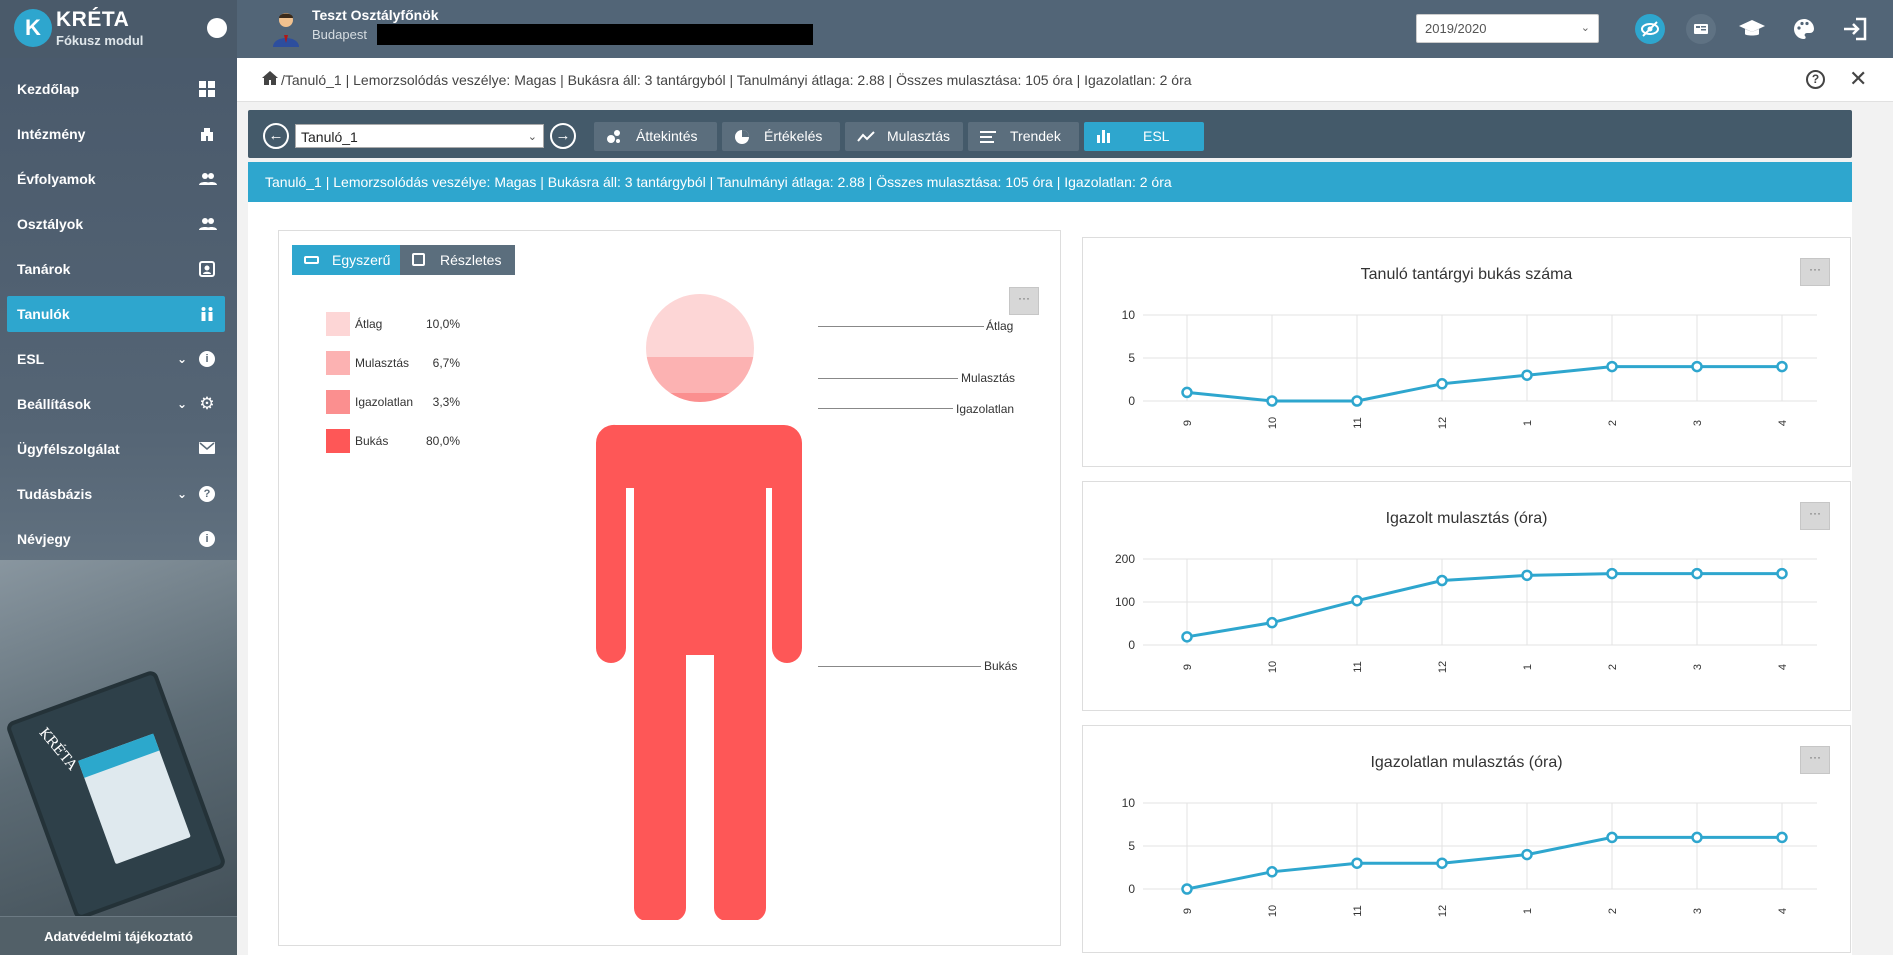 The width and height of the screenshot is (1893, 955). What do you see at coordinates (742, 141) in the screenshot?
I see `pie-icon` at bounding box center [742, 141].